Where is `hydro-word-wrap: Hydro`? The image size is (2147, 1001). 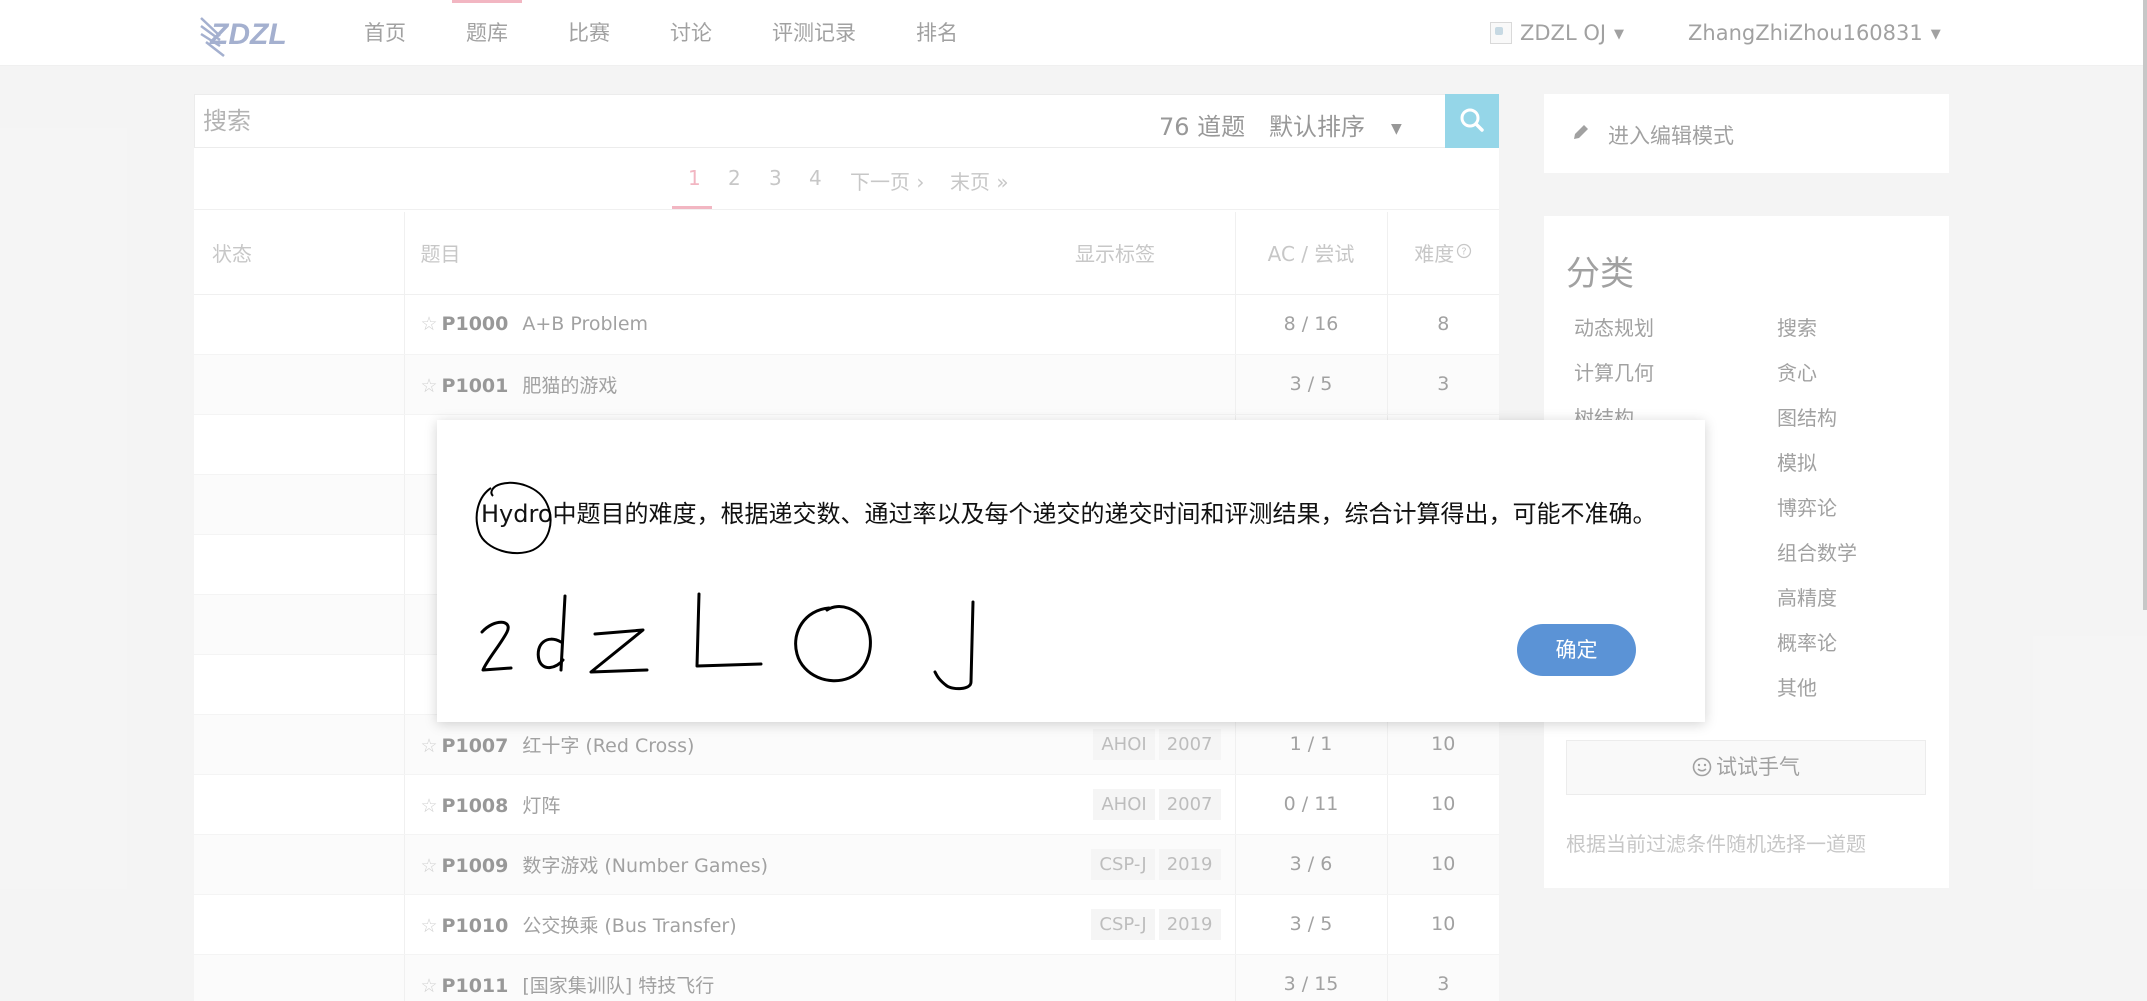
hydro-word-wrap: Hydro is located at coordinates (514, 518).